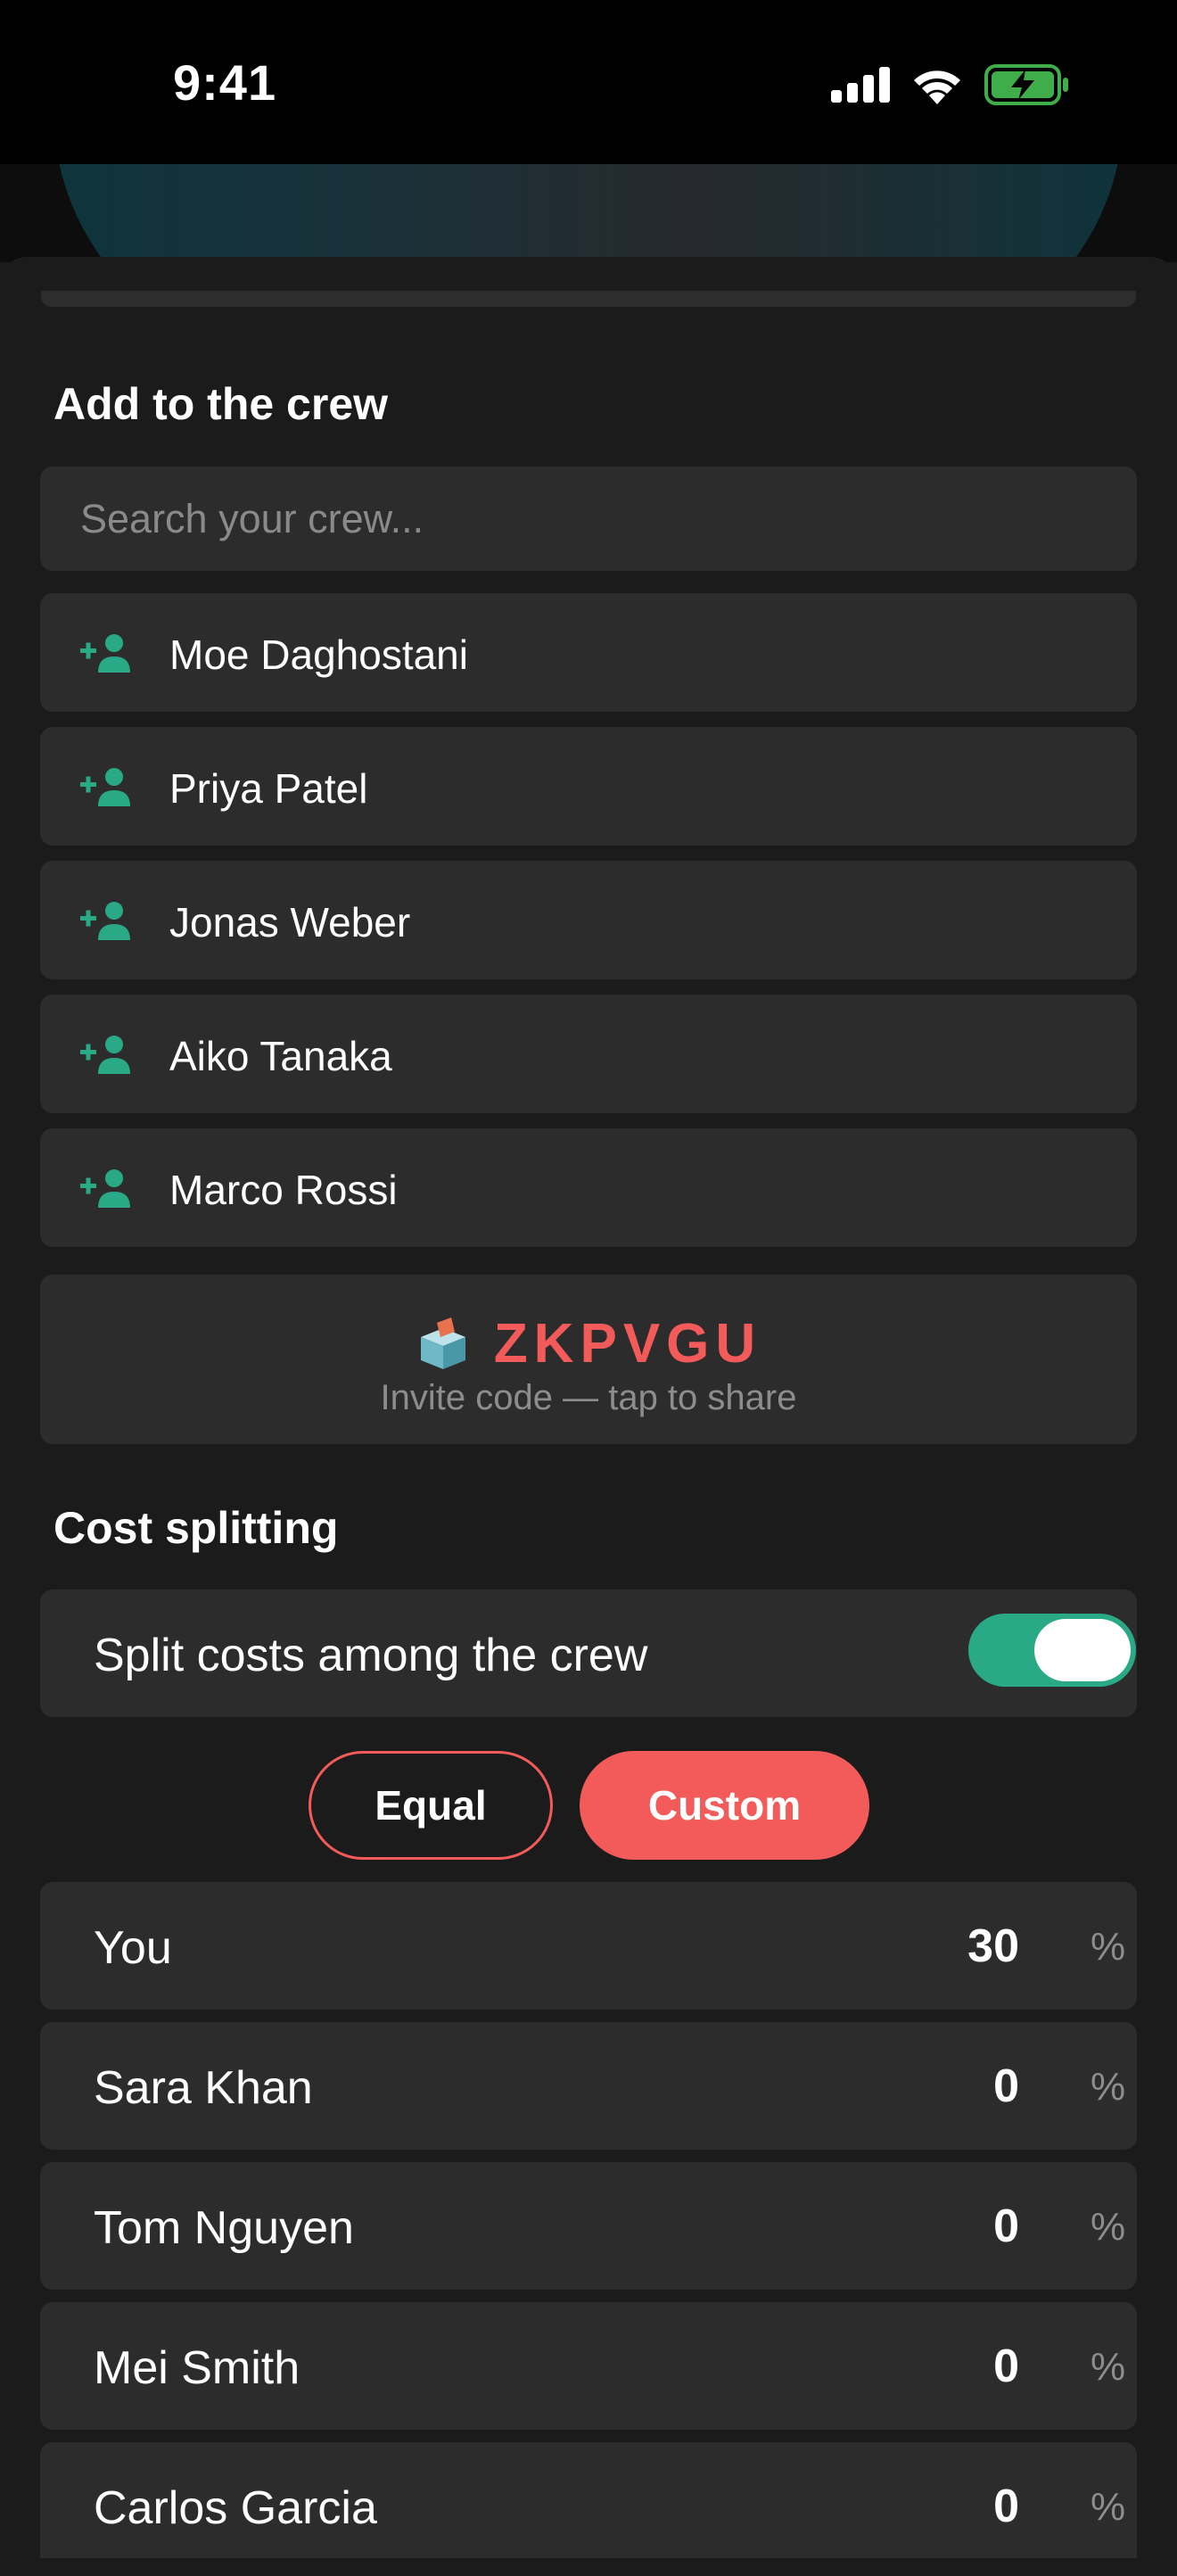 The image size is (1177, 2576). Describe the element at coordinates (588, 2226) in the screenshot. I see `share-row-tom-nguyen: Tom Nguyen 0 %` at that location.